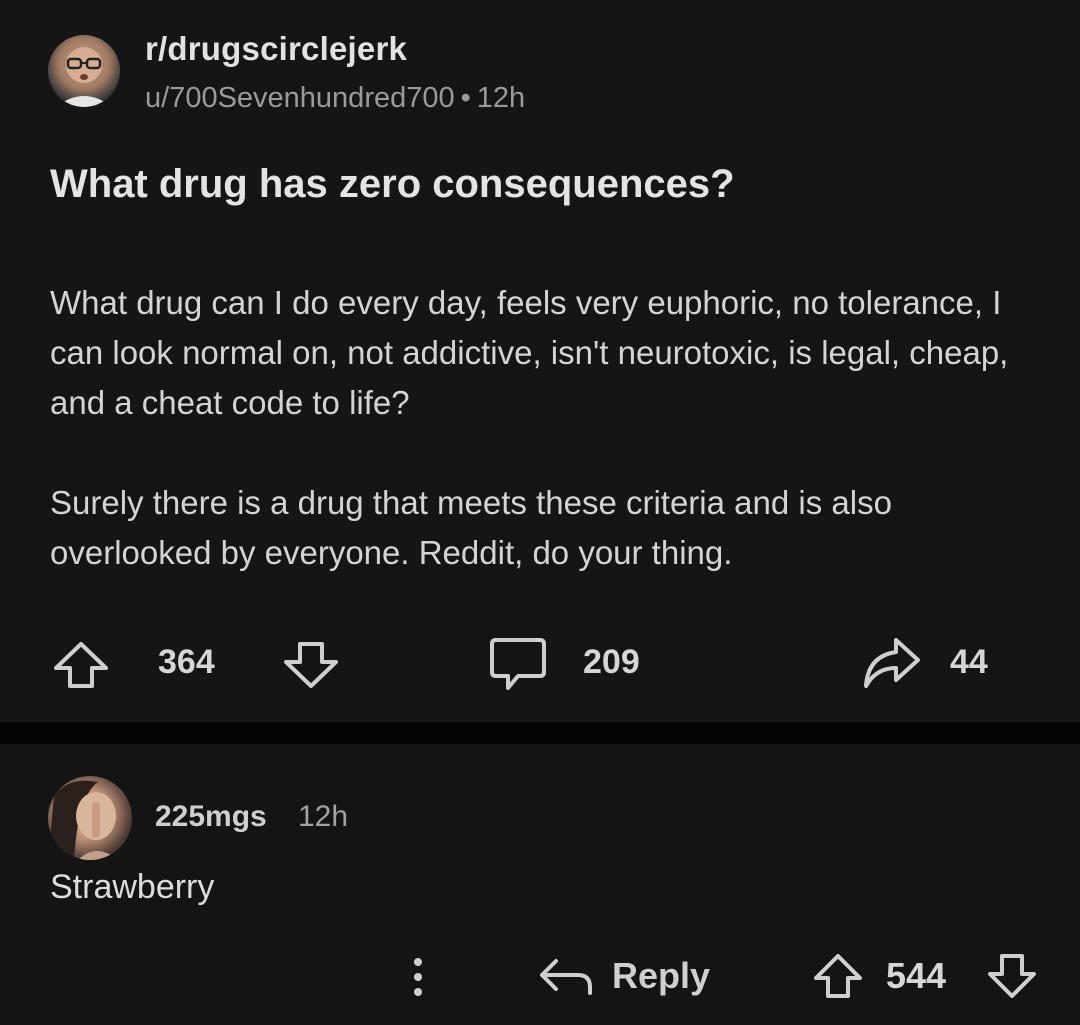  Describe the element at coordinates (566, 977) in the screenshot. I see `reply-arrow-icon` at that location.